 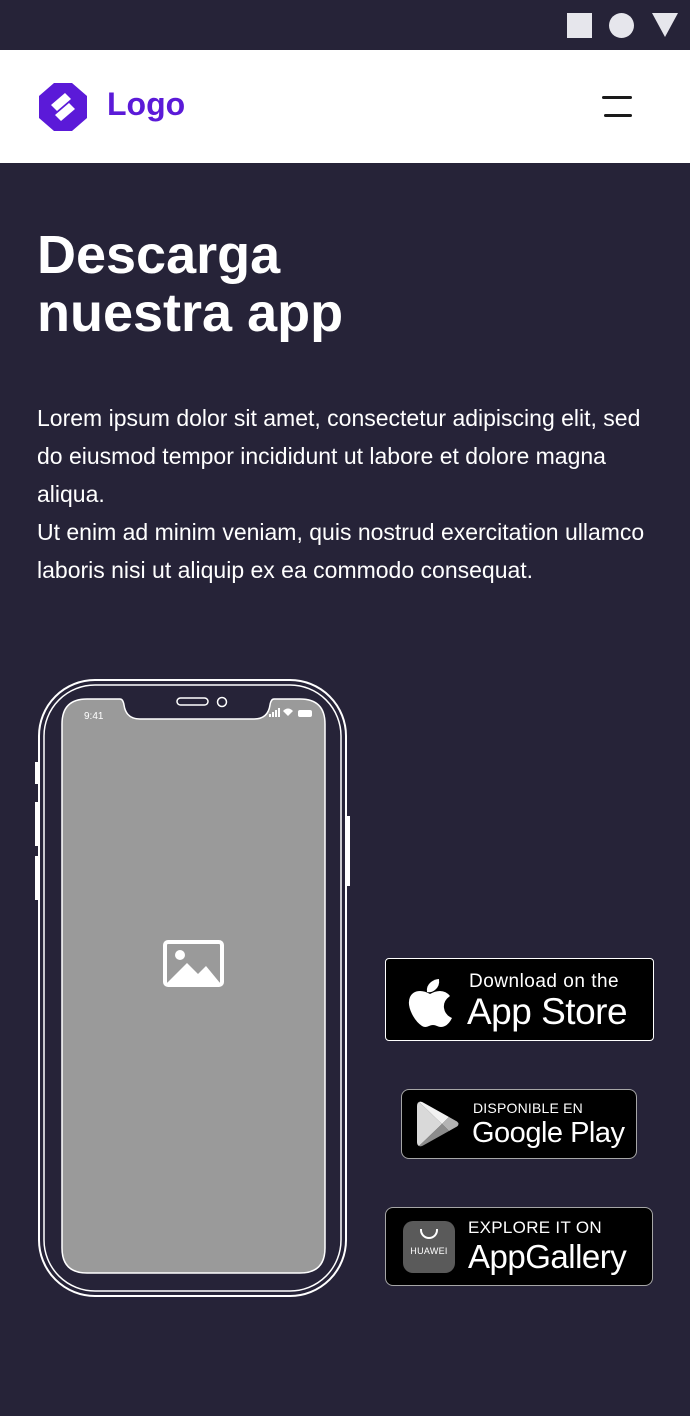 What do you see at coordinates (621, 25) in the screenshot?
I see `circle-icon` at bounding box center [621, 25].